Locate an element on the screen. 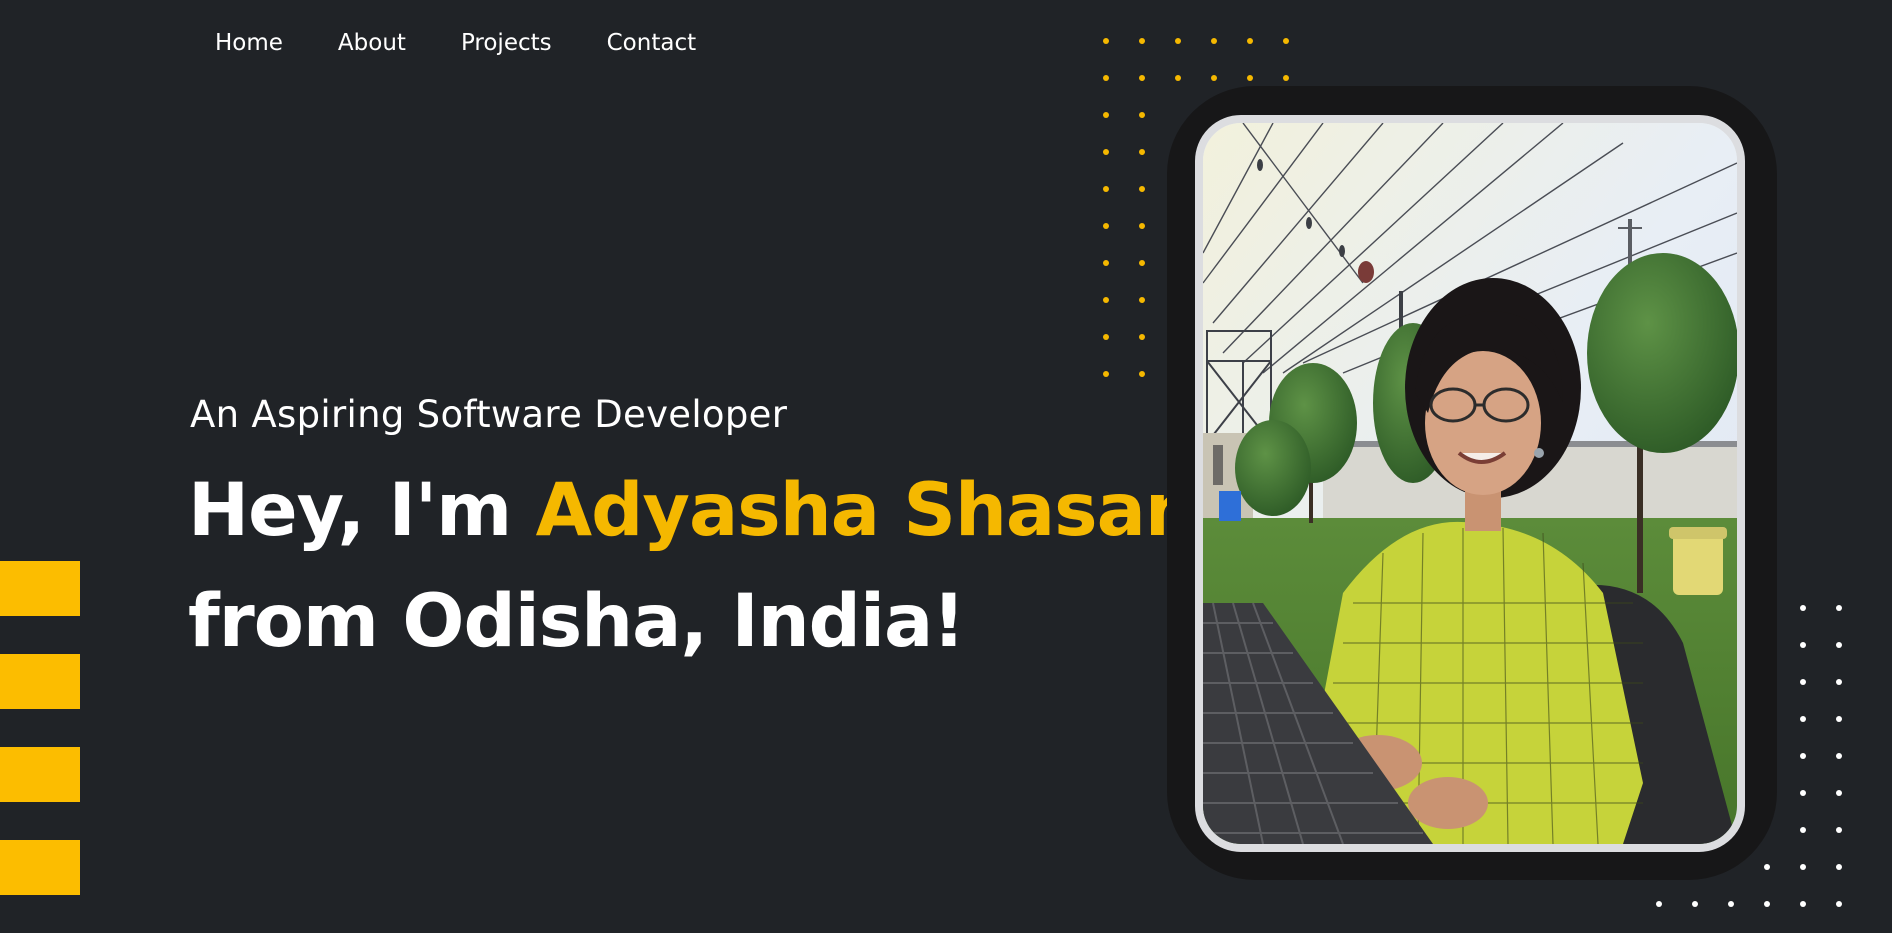  nav-home-link: Home is located at coordinates (249, 43).